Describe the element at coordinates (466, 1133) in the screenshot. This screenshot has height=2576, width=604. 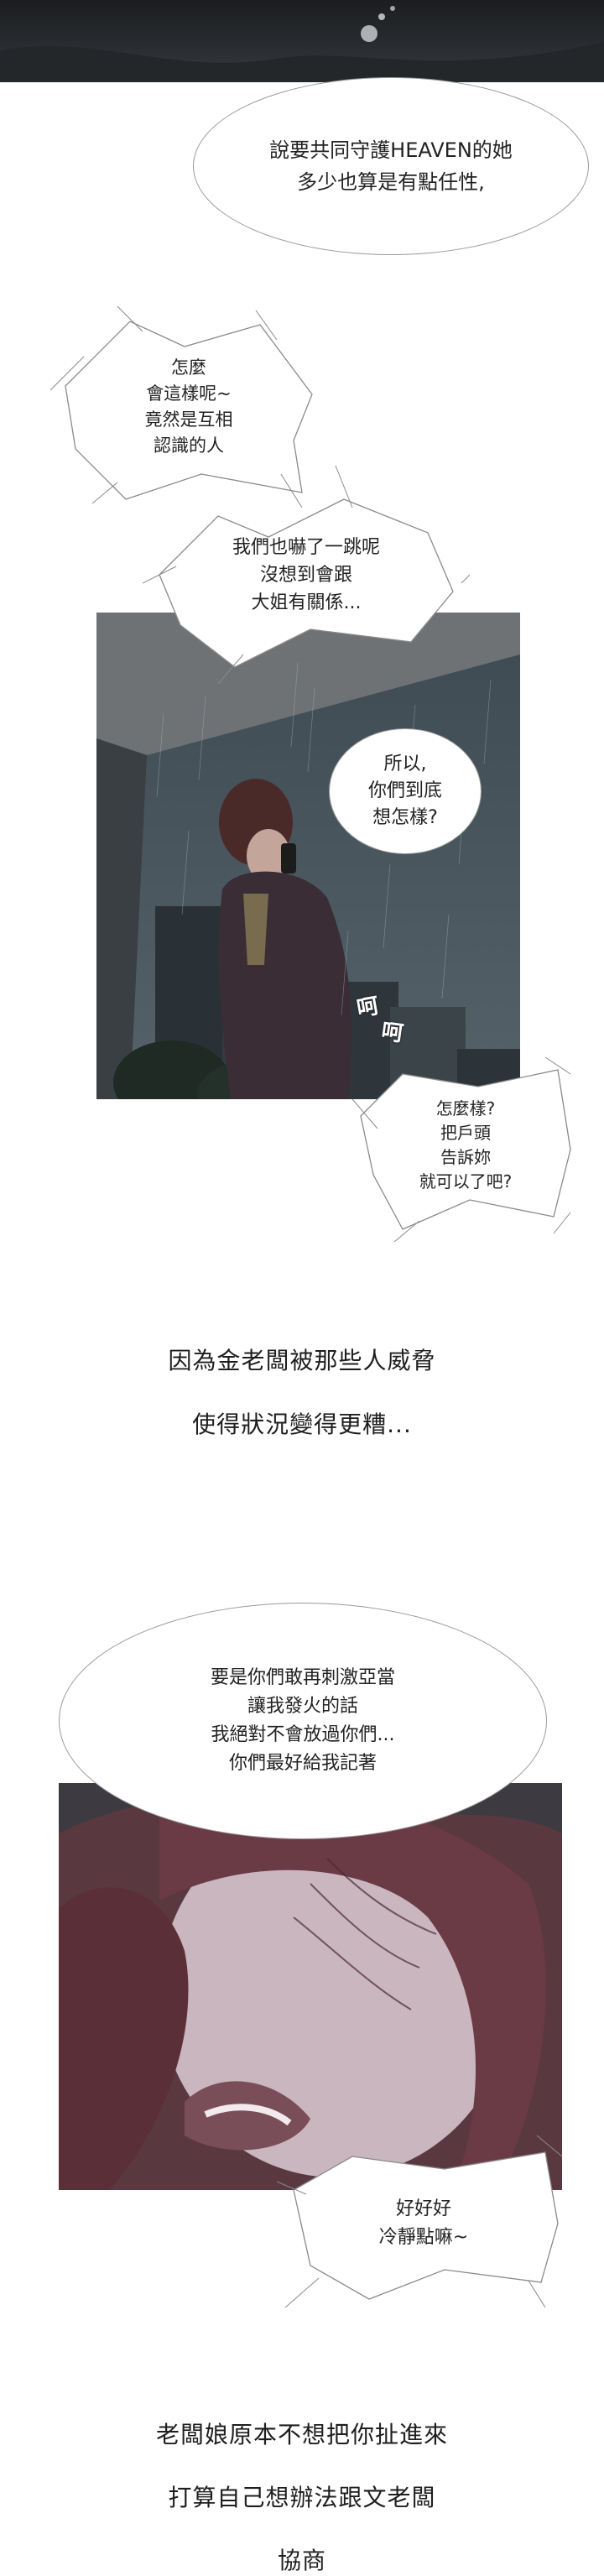
I see `spiky-3-line-2: 把戶頭` at that location.